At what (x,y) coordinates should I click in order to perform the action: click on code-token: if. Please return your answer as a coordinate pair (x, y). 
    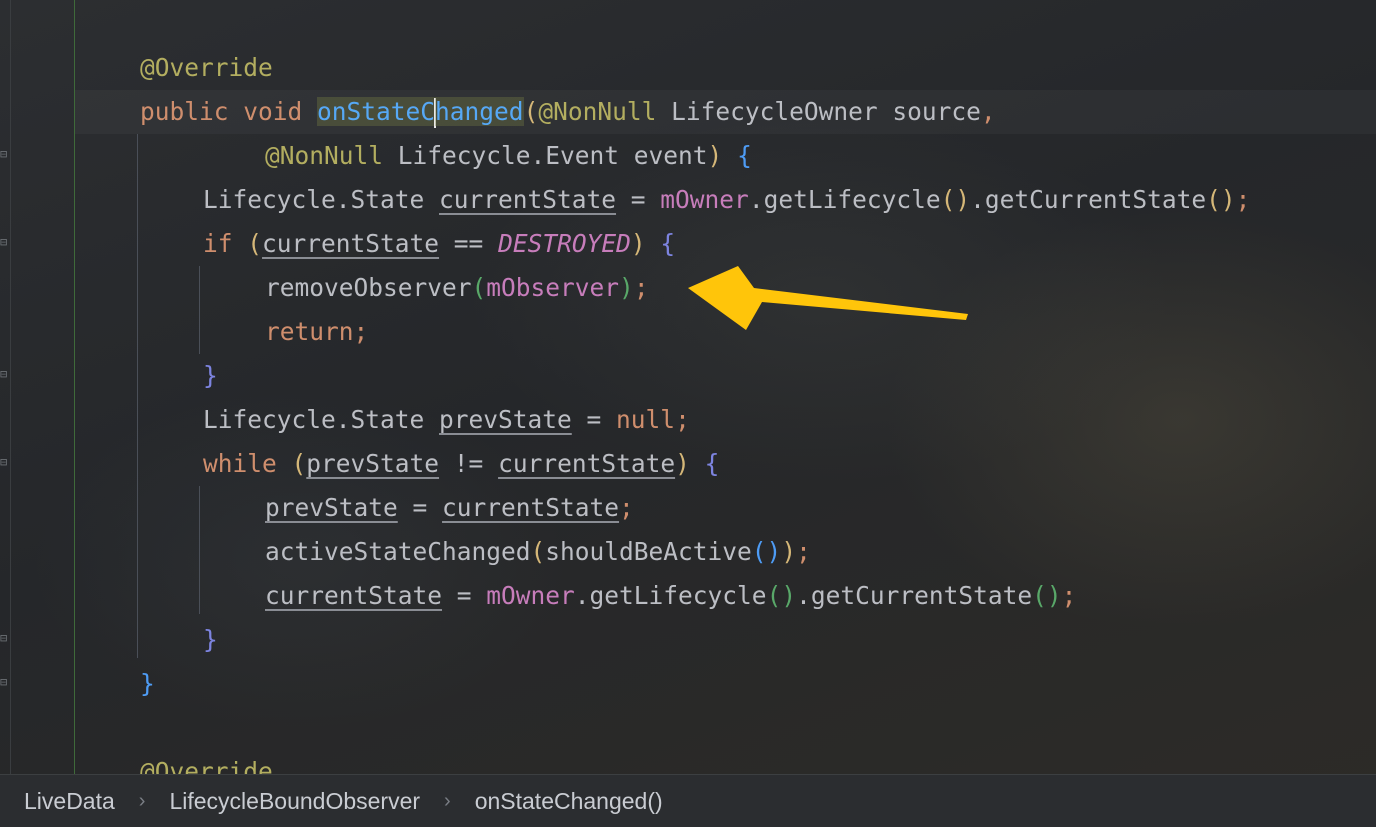
    Looking at the image, I should click on (225, 243).